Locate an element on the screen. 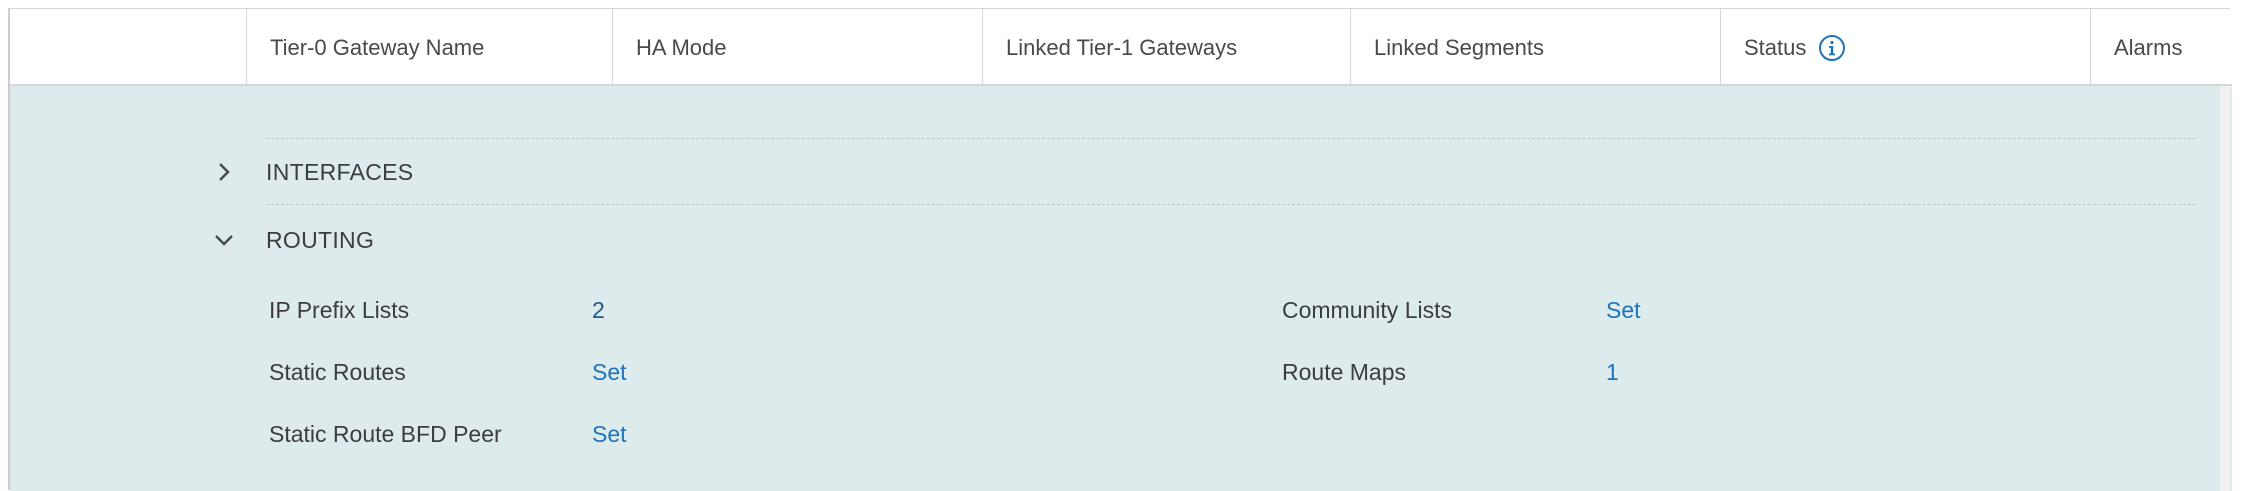  column-header-linked-segments: Linked Segments is located at coordinates (1535, 47).